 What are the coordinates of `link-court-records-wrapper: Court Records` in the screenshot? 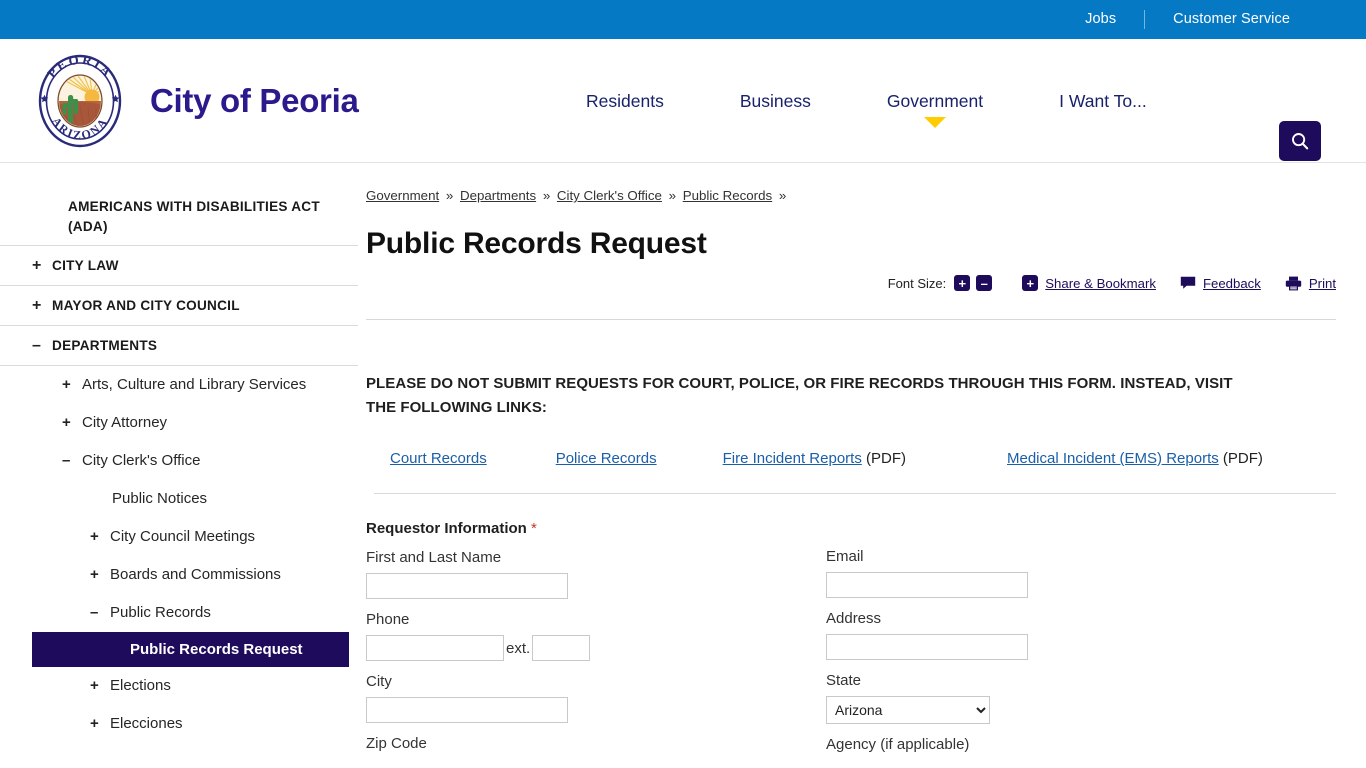 It's located at (438, 458).